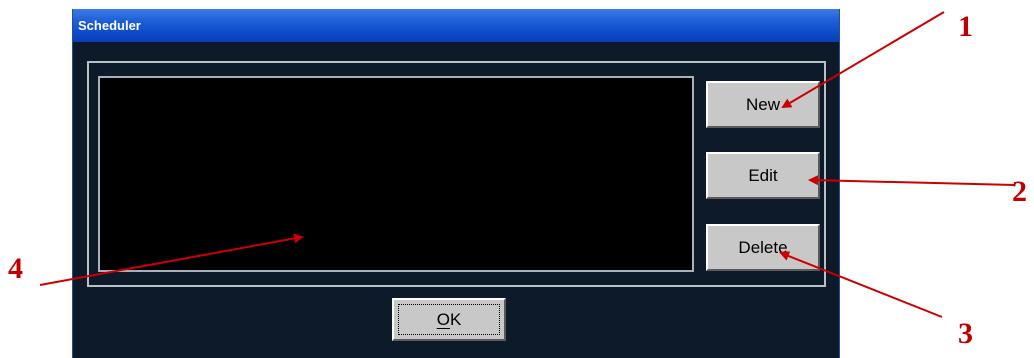 This screenshot has width=1034, height=358. I want to click on callout-number-4: 4, so click(15, 268).